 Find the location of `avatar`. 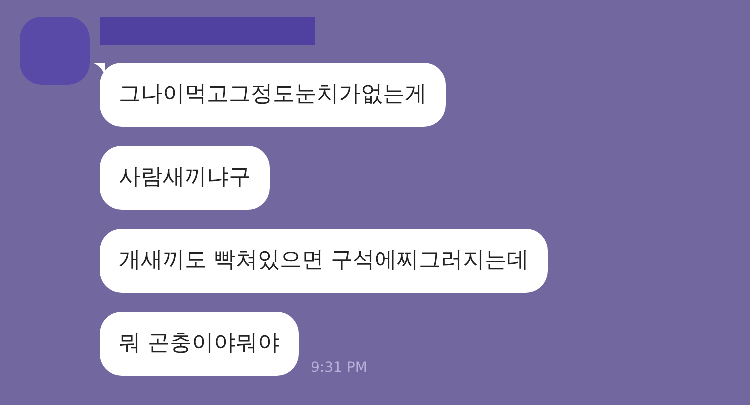

avatar is located at coordinates (55, 51).